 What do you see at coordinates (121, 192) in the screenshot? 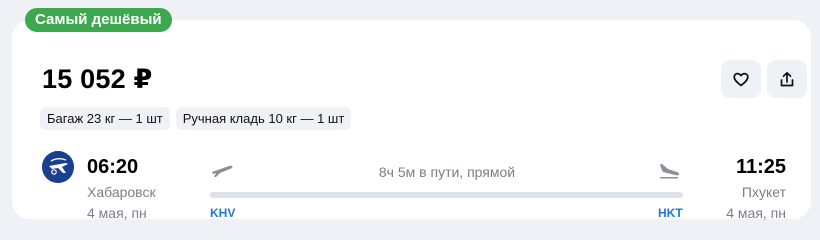
I see `departure-city: Хабаровск` at bounding box center [121, 192].